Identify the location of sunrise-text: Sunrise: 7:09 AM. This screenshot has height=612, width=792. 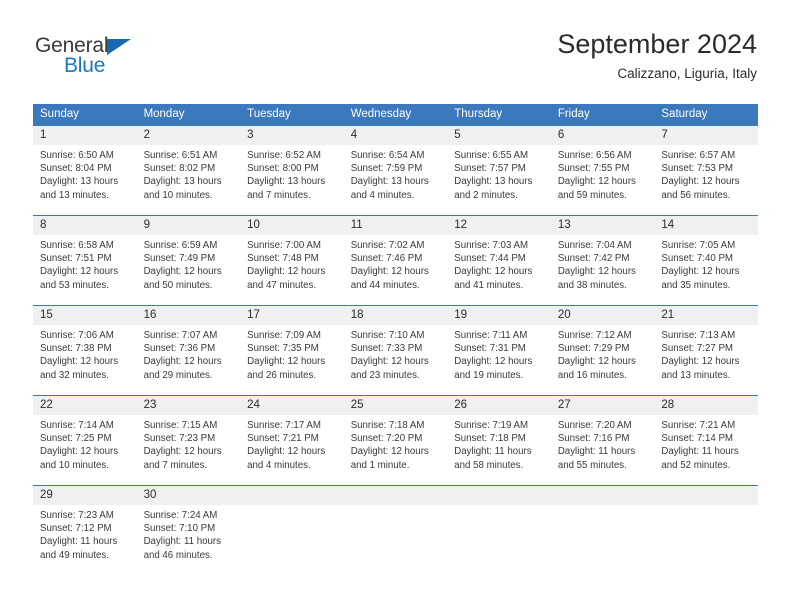
(284, 335).